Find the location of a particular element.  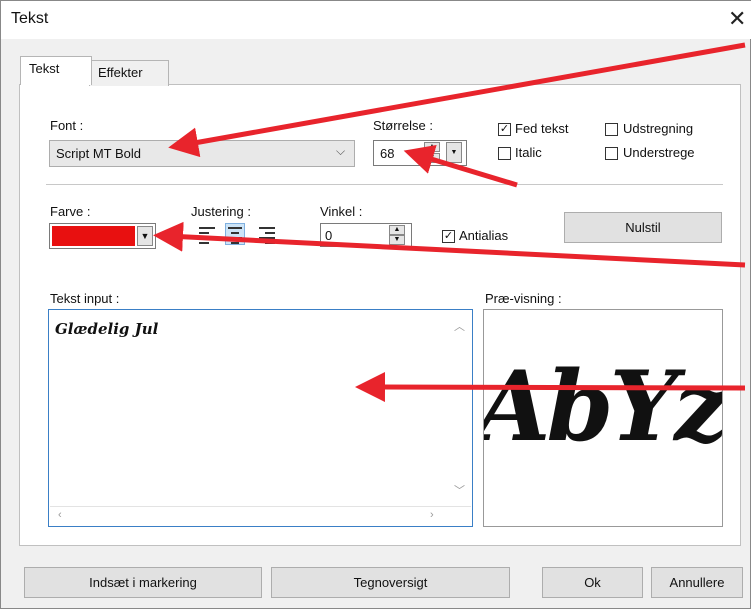

insert-selection-button: Indsæt i markering is located at coordinates (143, 582).